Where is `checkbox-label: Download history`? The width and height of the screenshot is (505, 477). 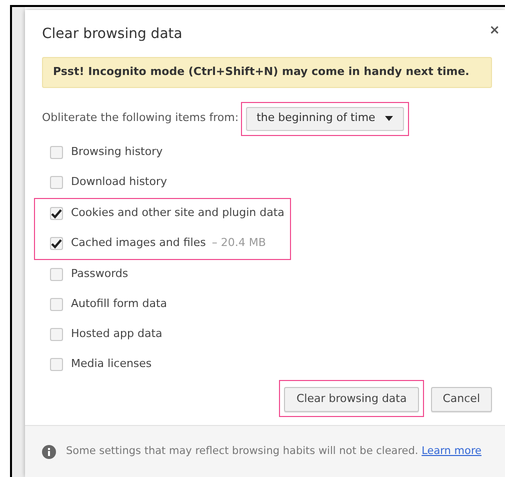
checkbox-label: Download history is located at coordinates (119, 182).